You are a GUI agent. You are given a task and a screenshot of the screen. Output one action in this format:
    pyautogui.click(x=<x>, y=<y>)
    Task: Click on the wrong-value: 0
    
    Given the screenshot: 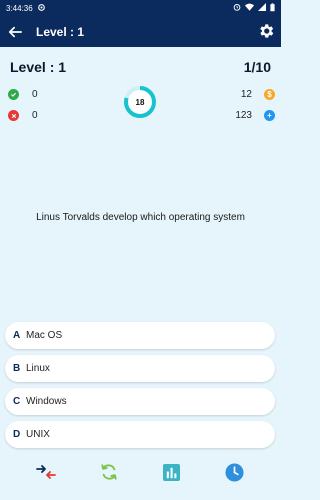 What is the action you would take?
    pyautogui.click(x=35, y=115)
    